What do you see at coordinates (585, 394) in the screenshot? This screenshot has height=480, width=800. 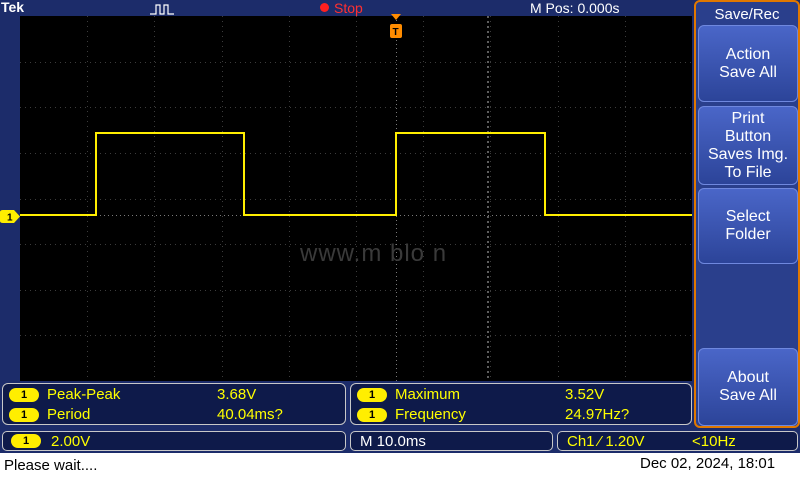 I see `measurement-value: 3.52V` at bounding box center [585, 394].